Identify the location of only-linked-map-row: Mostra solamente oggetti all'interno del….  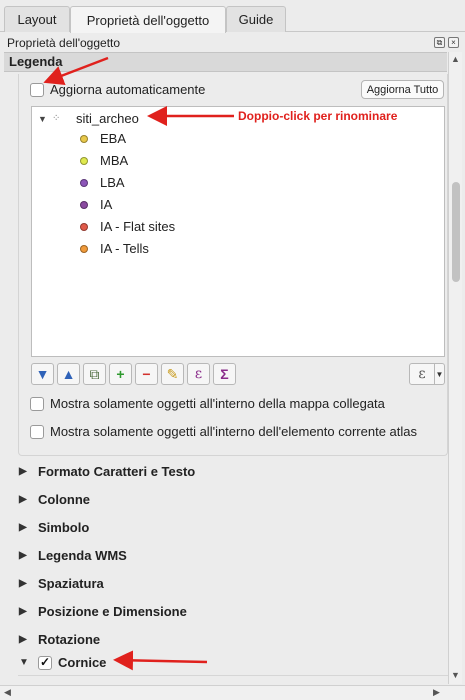
(207, 403).